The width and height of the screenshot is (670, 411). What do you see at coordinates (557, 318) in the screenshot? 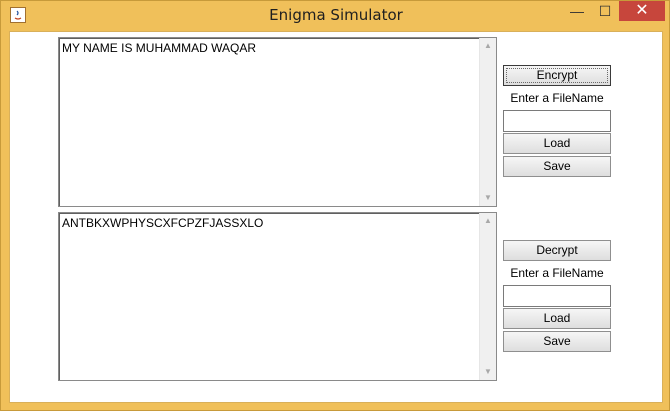
I see `decrypt-load-button: Load` at bounding box center [557, 318].